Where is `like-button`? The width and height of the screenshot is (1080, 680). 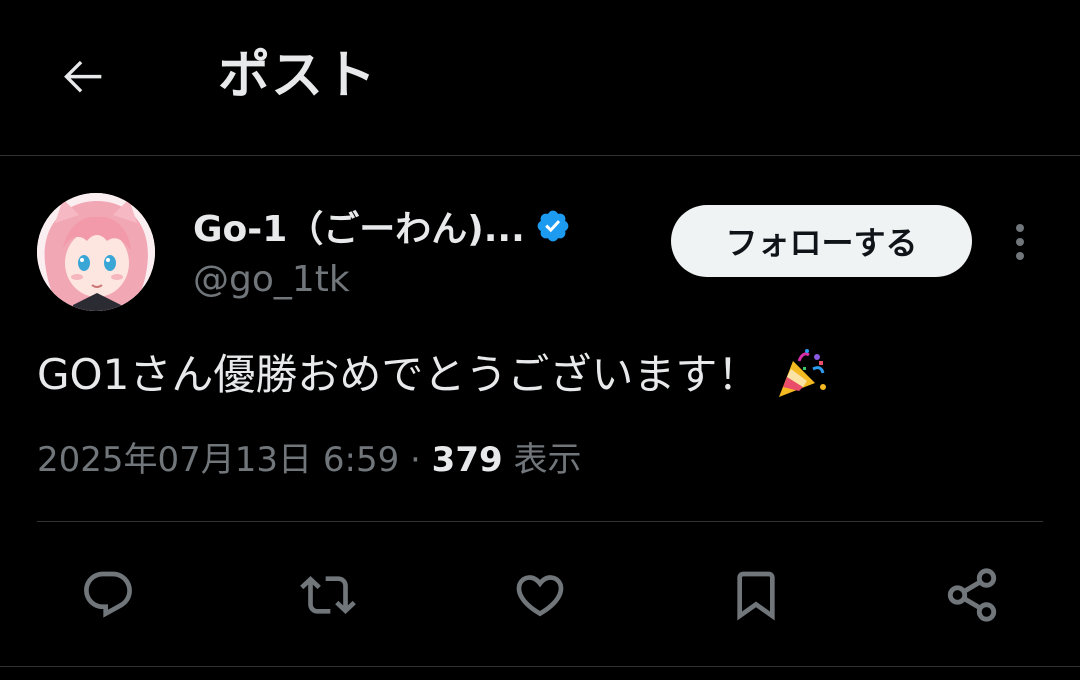
like-button is located at coordinates (540, 595).